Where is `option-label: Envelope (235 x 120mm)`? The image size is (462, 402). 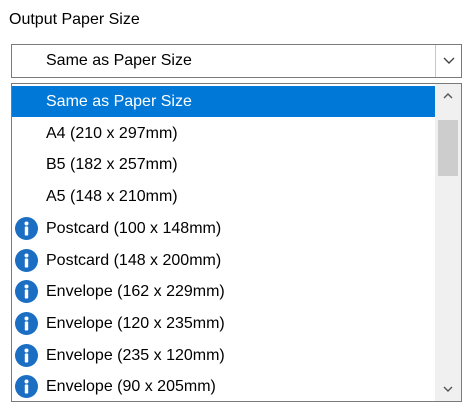
option-label: Envelope (235 x 120mm) is located at coordinates (135, 355).